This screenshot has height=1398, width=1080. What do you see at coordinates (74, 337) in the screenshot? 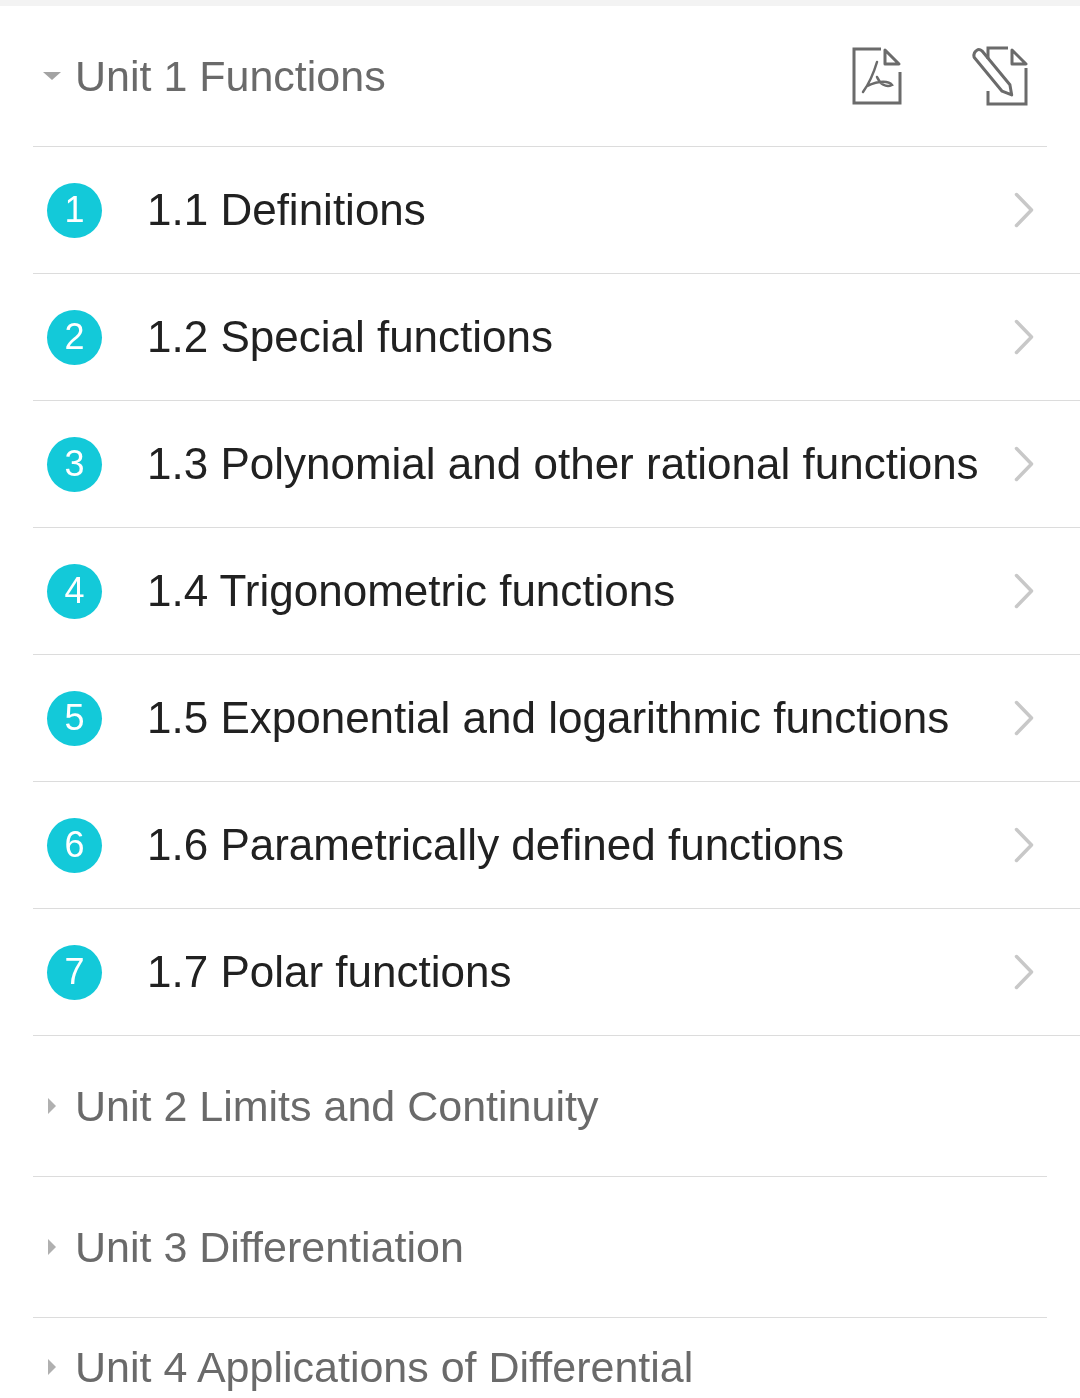
I see `number-badge: 2` at bounding box center [74, 337].